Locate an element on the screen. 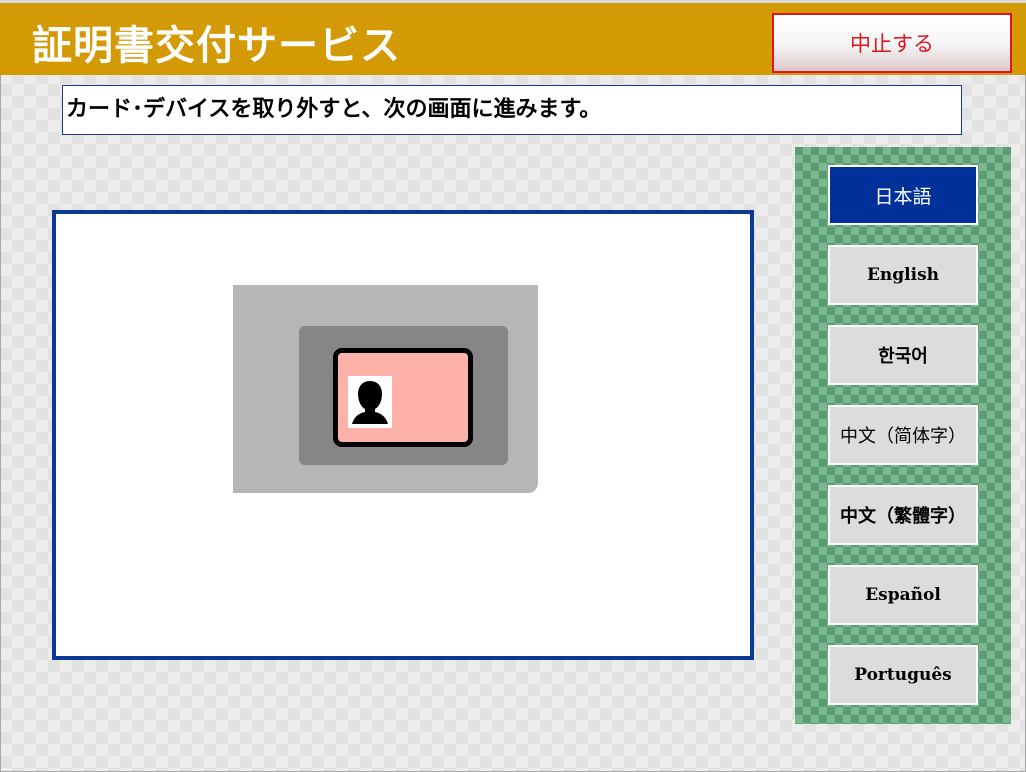 The height and width of the screenshot is (772, 1026). language-button-korean: 한국어 is located at coordinates (903, 355).